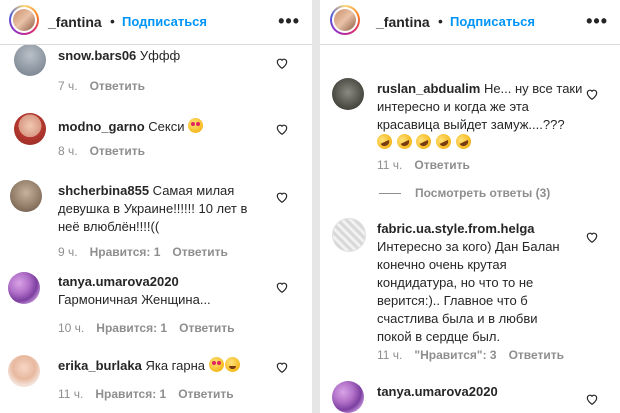 This screenshot has width=620, height=413. I want to click on comment-text: modno_garno Секси, so click(131, 127).